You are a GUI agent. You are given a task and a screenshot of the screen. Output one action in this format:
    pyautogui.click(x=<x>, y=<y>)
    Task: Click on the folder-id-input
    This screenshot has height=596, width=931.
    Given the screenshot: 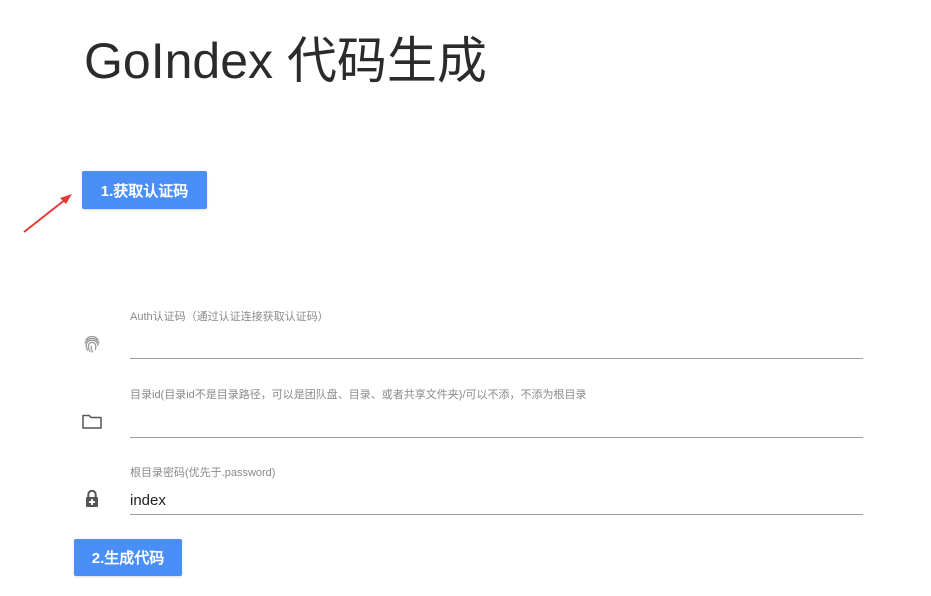 What is the action you would take?
    pyautogui.click(x=496, y=423)
    